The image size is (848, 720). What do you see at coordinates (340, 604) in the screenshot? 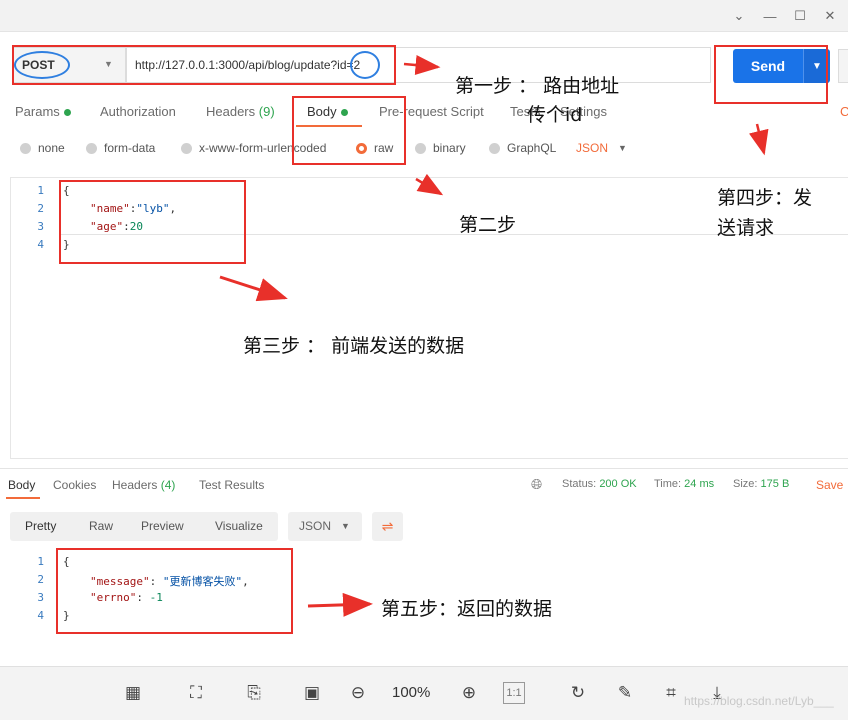
I see `arrow-step5` at bounding box center [340, 604].